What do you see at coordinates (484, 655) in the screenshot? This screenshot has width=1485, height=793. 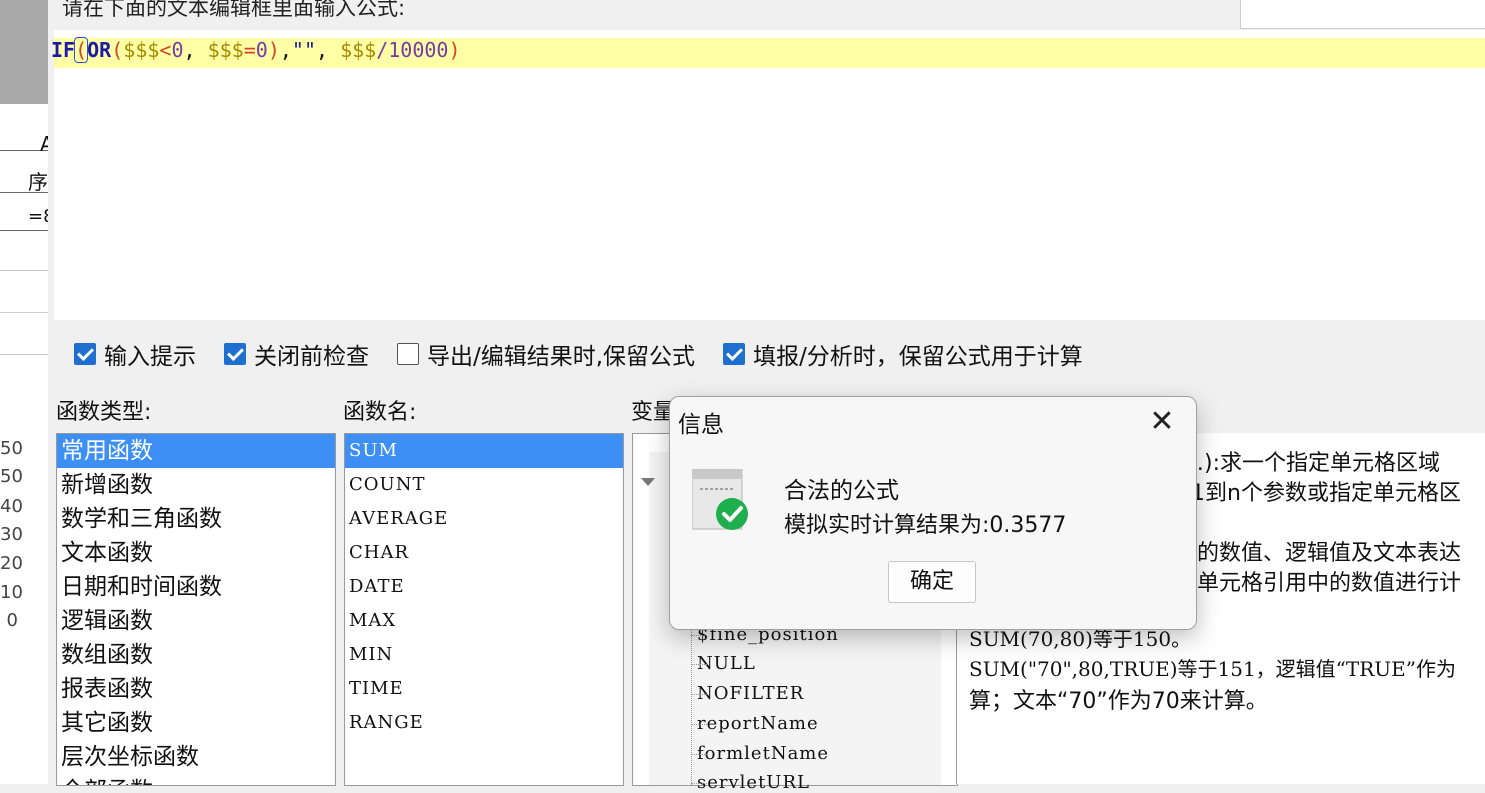 I see `list-item: MIN` at bounding box center [484, 655].